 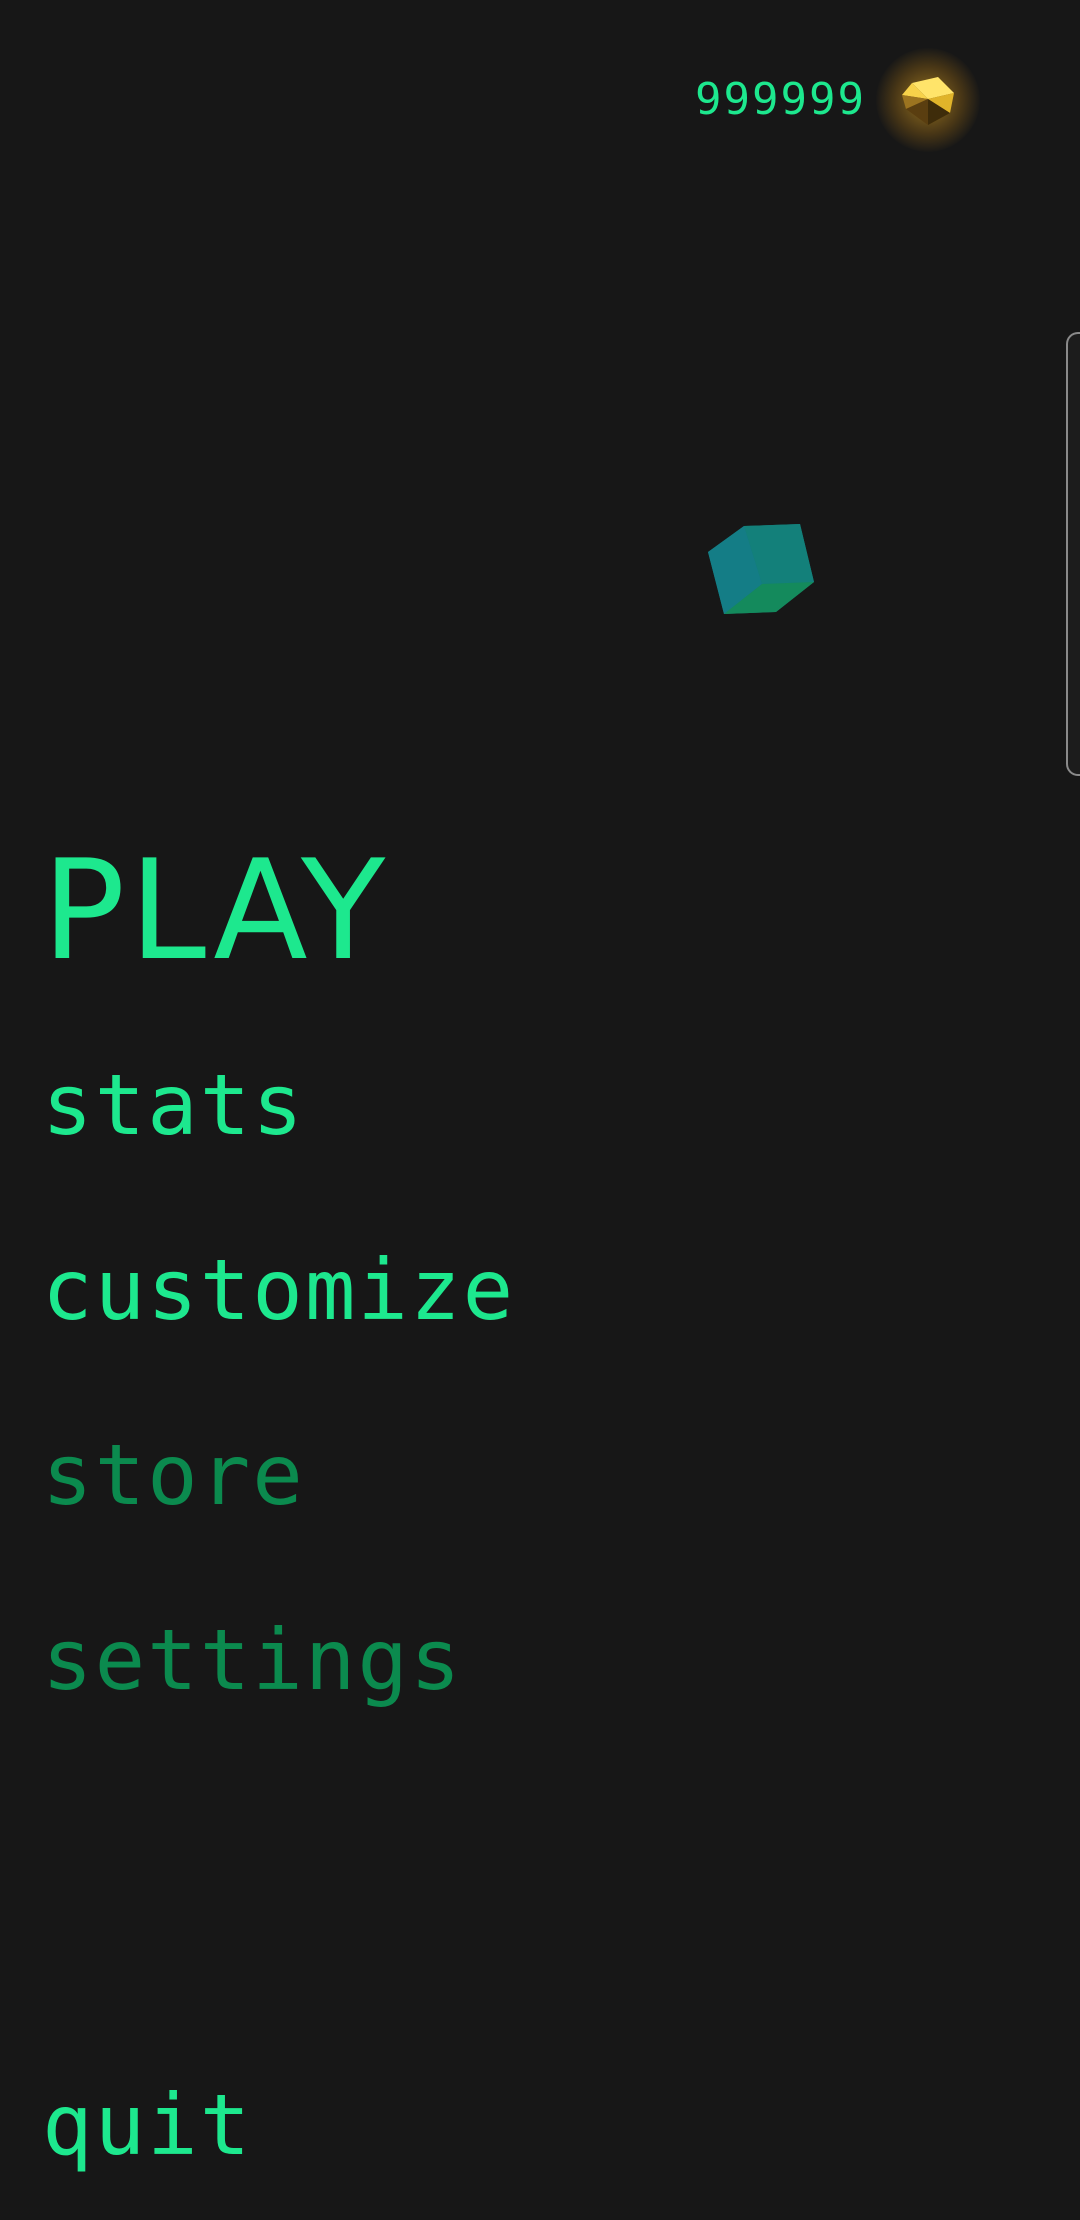 What do you see at coordinates (215, 911) in the screenshot?
I see `play-button: PLAY` at bounding box center [215, 911].